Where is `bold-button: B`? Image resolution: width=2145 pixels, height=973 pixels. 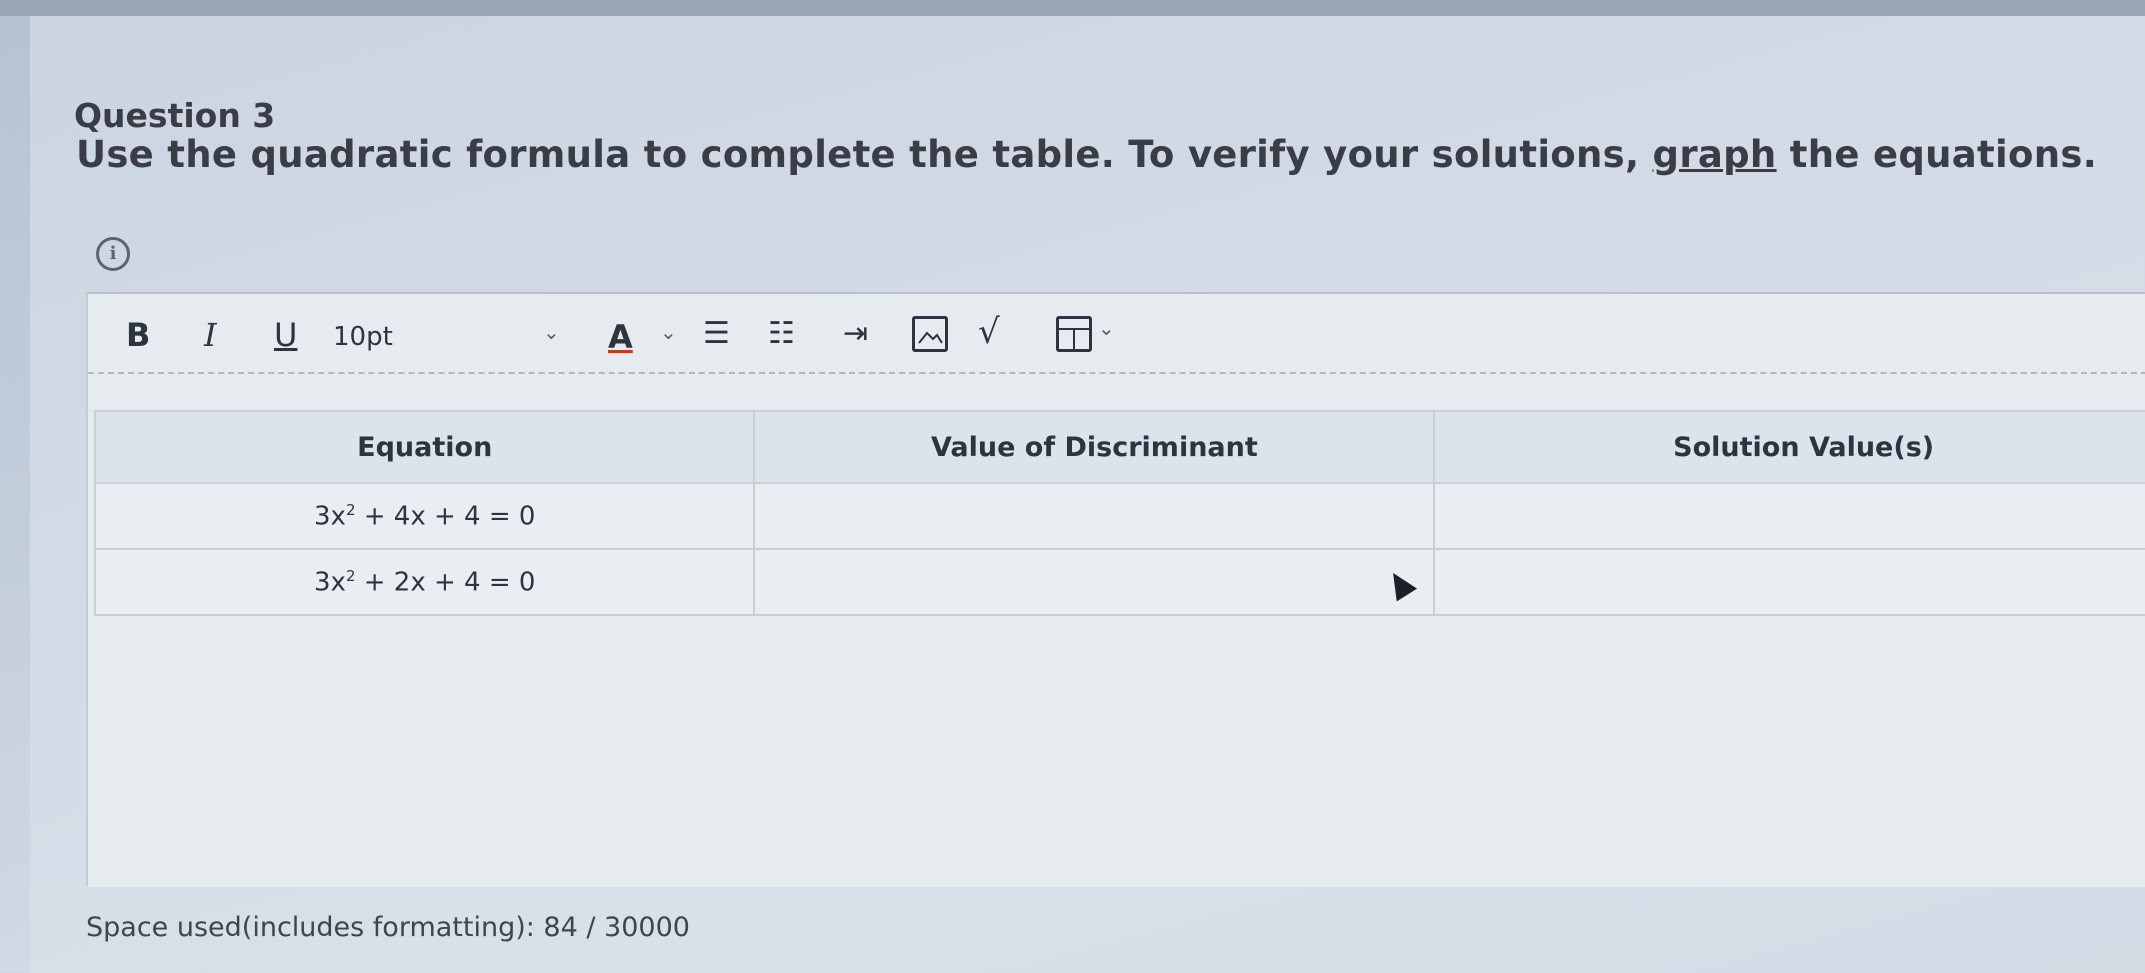 bold-button: B is located at coordinates (138, 335).